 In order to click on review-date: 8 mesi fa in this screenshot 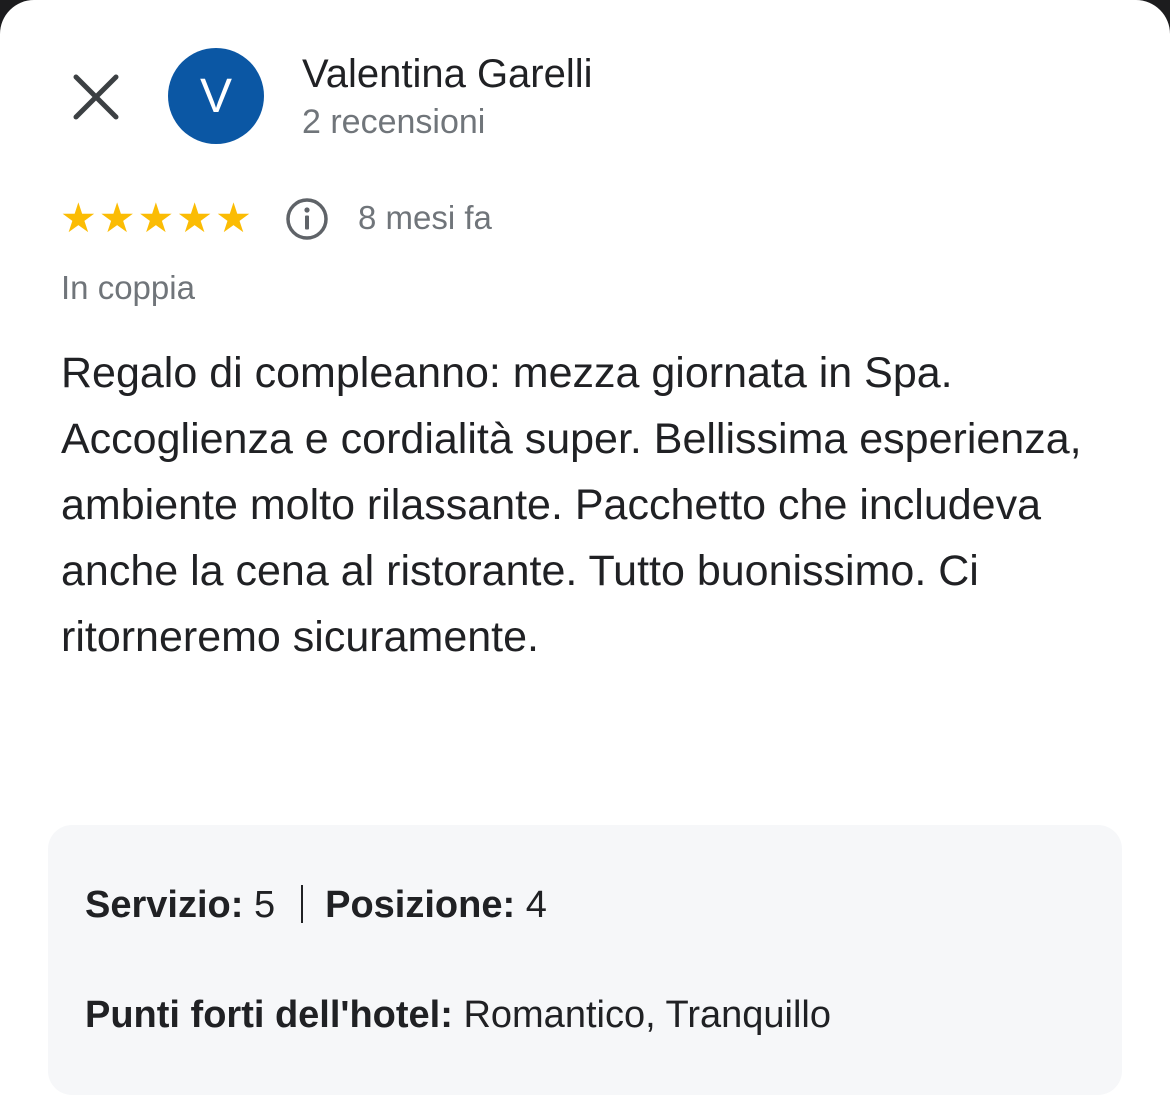, I will do `click(425, 217)`.